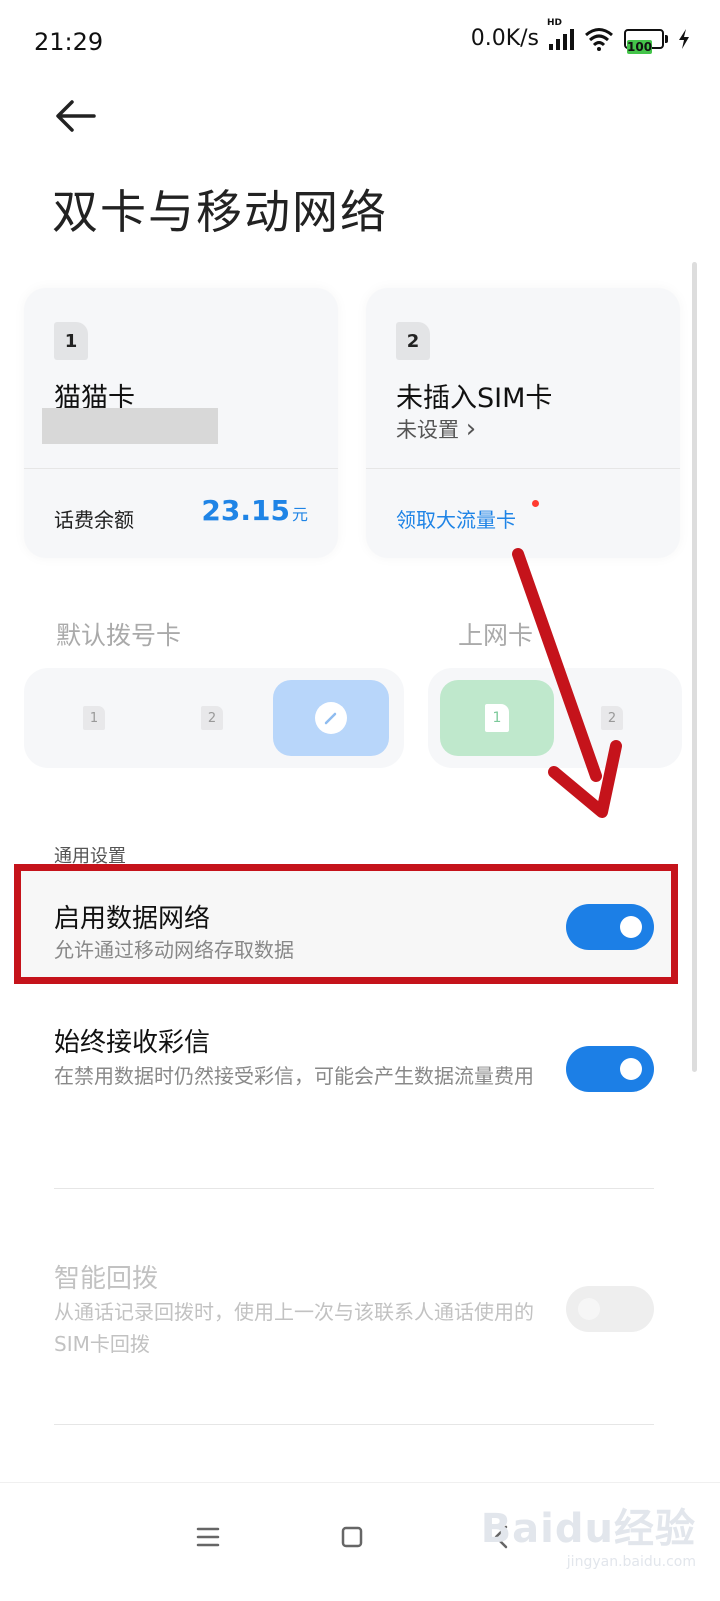 This screenshot has height=1601, width=720. I want to click on setting-smart-redial: 智能回拨 从通话记录回拨时，使用上一次与该联系人通话使用的SIM卡回拨, so click(360, 1313).